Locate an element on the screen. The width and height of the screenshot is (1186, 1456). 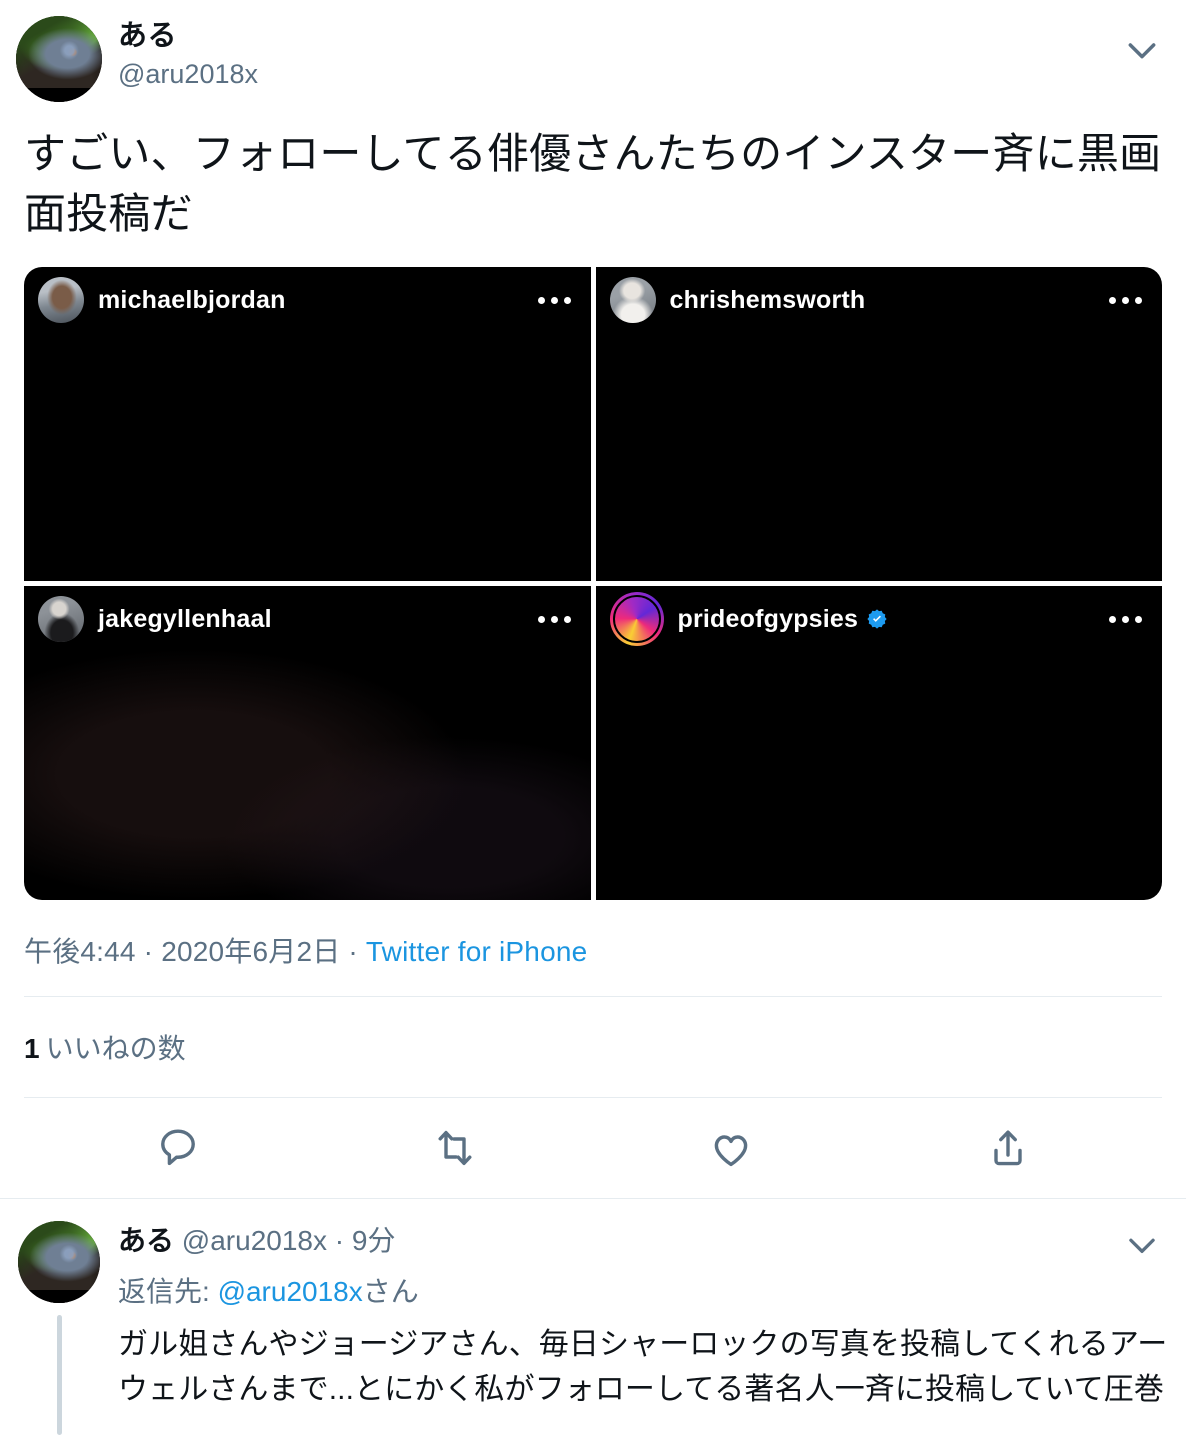
instagram-username: prideofgypsies is located at coordinates (783, 619).